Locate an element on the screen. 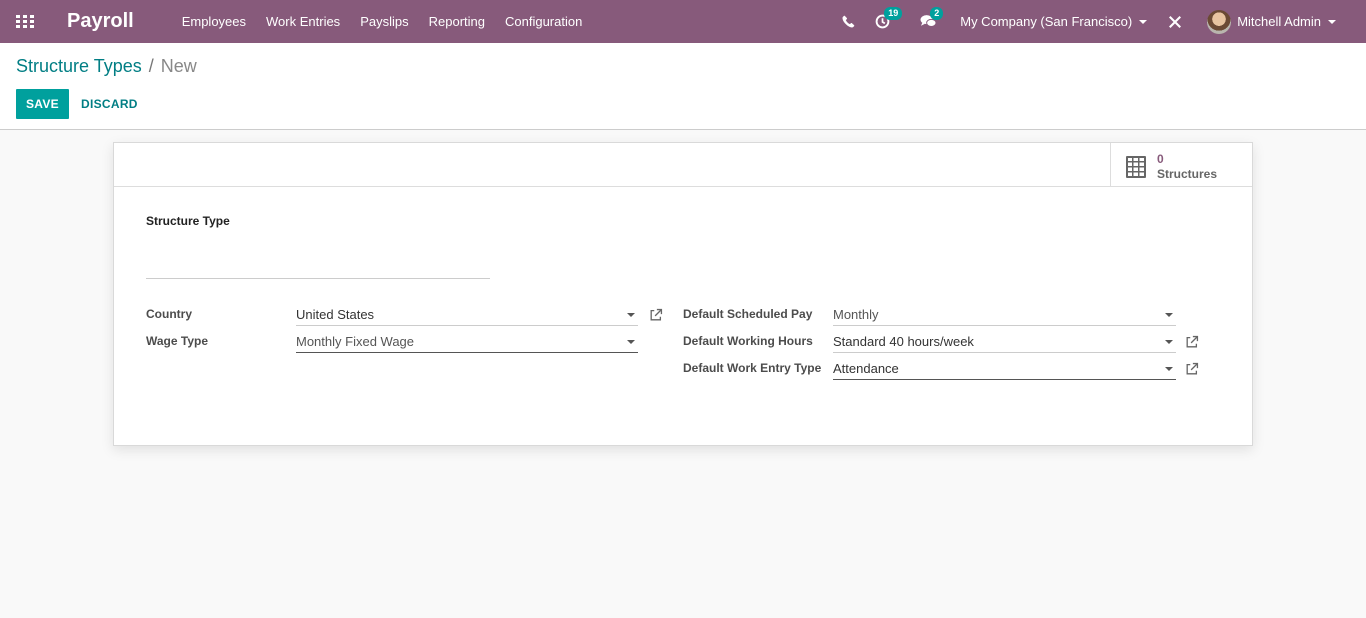 This screenshot has height=618, width=1366. activity-clock-icon: 19 is located at coordinates (887, 19).